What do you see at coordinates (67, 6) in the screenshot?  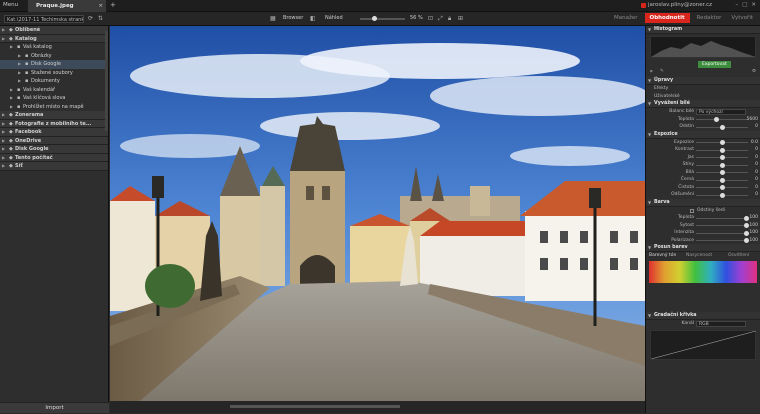 I see `document-tab: Praque.jpeg ×` at bounding box center [67, 6].